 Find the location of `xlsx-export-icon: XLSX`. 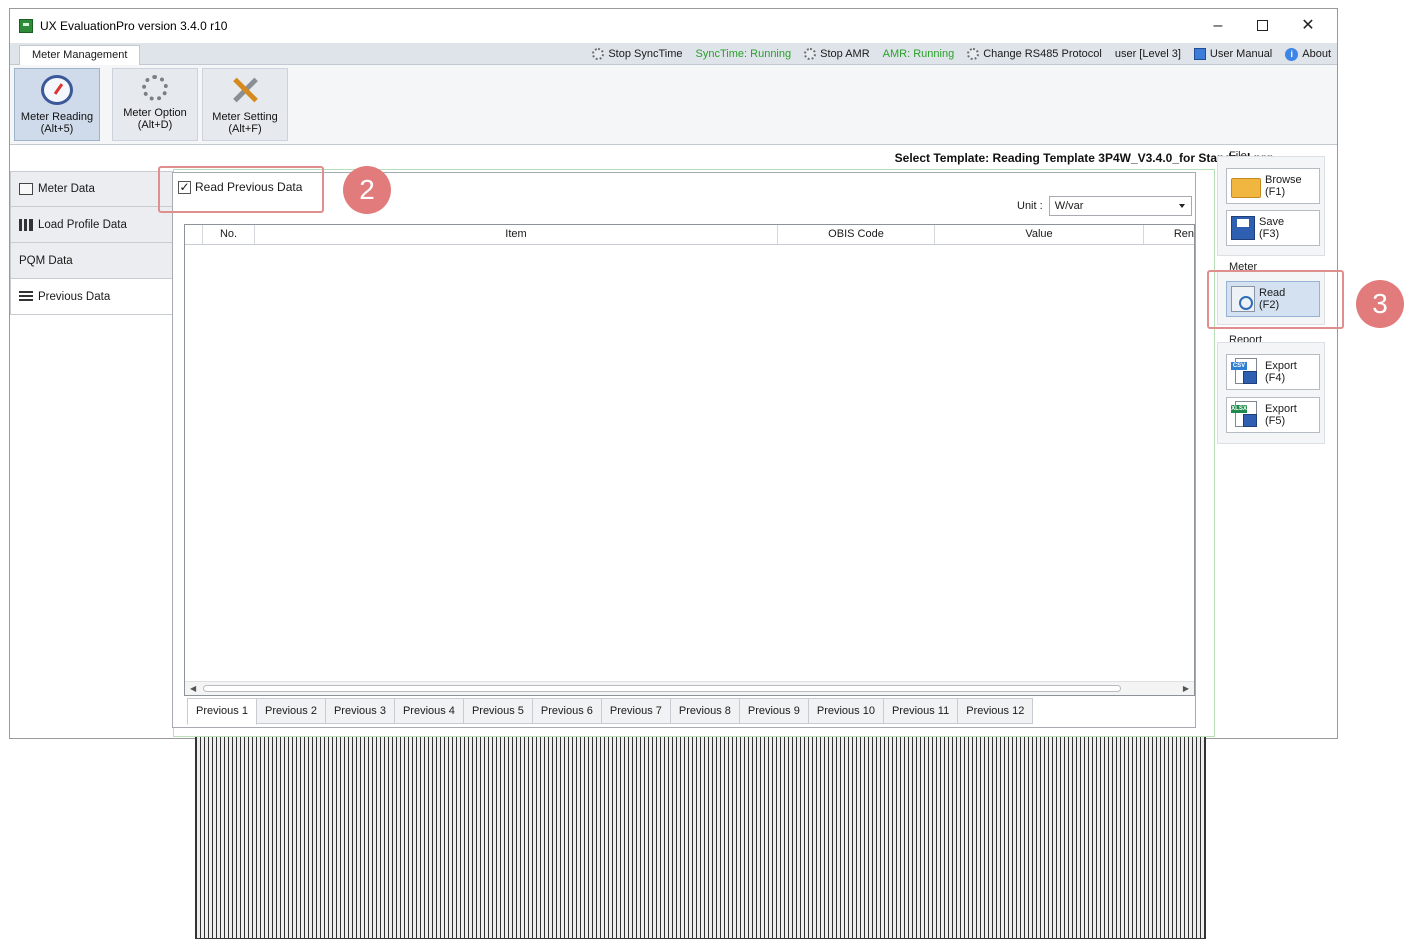

xlsx-export-icon: XLSX is located at coordinates (1246, 415).